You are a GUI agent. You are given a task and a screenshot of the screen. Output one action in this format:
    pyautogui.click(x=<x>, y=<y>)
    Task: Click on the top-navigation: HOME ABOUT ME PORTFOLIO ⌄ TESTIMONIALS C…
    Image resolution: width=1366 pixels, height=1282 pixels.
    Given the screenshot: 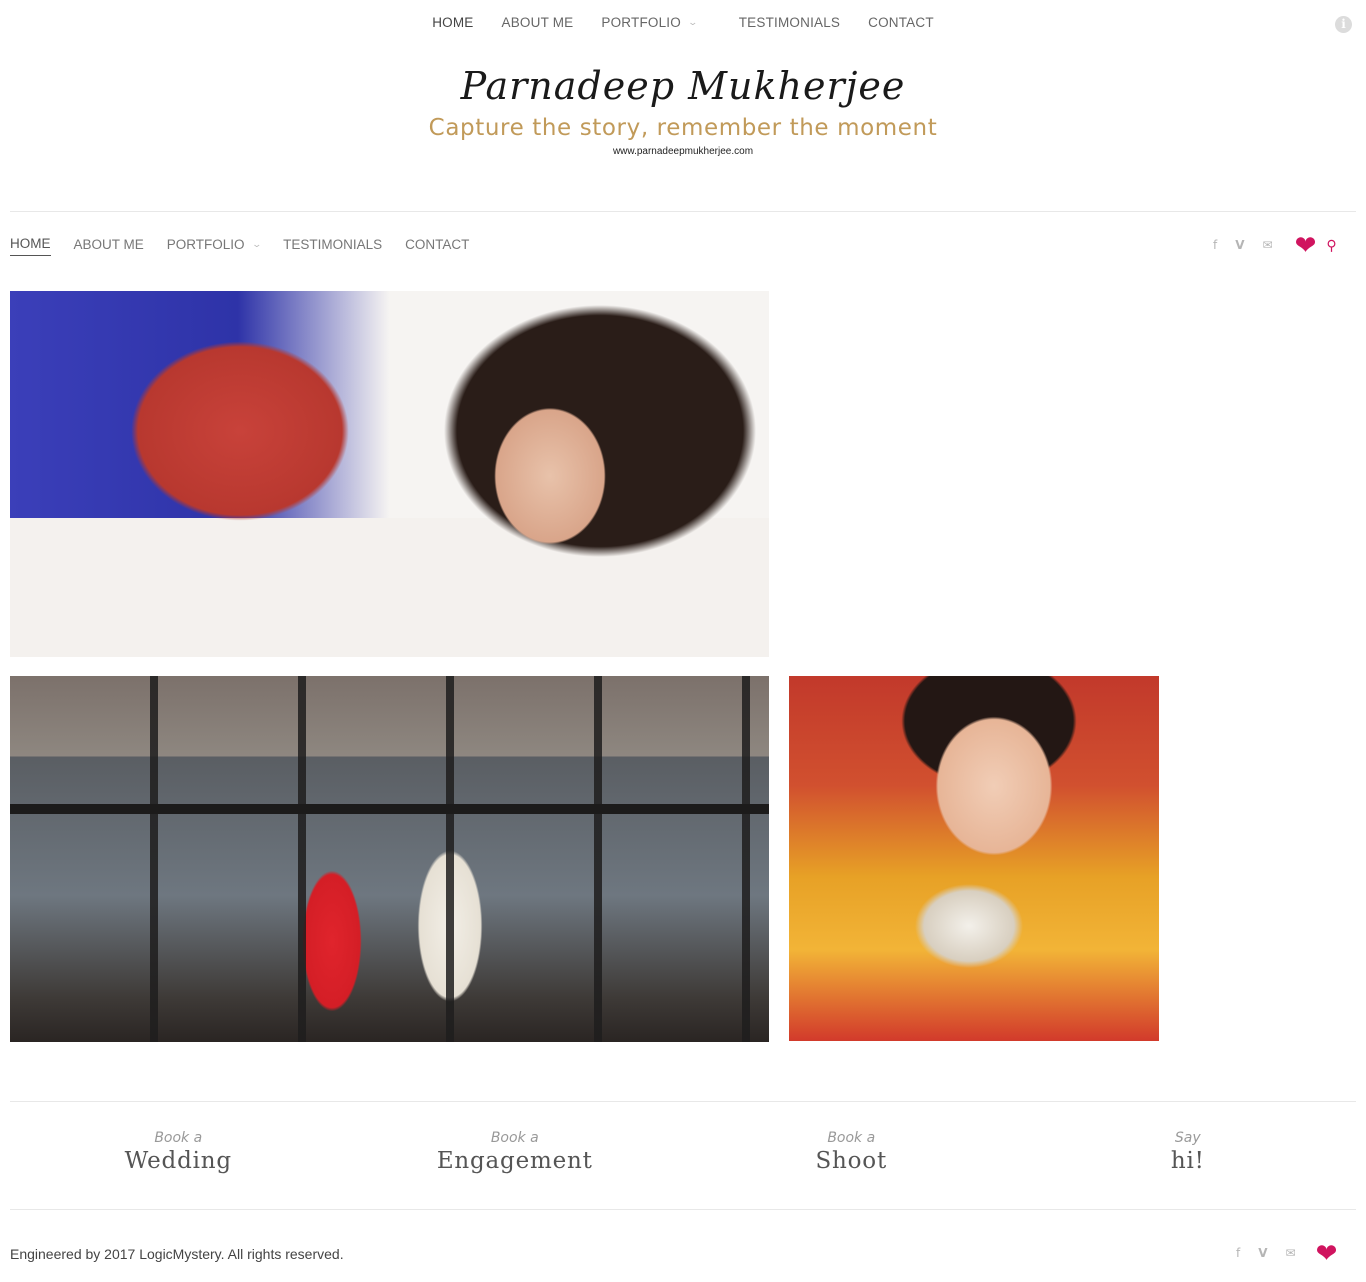 What is the action you would take?
    pyautogui.click(x=683, y=23)
    